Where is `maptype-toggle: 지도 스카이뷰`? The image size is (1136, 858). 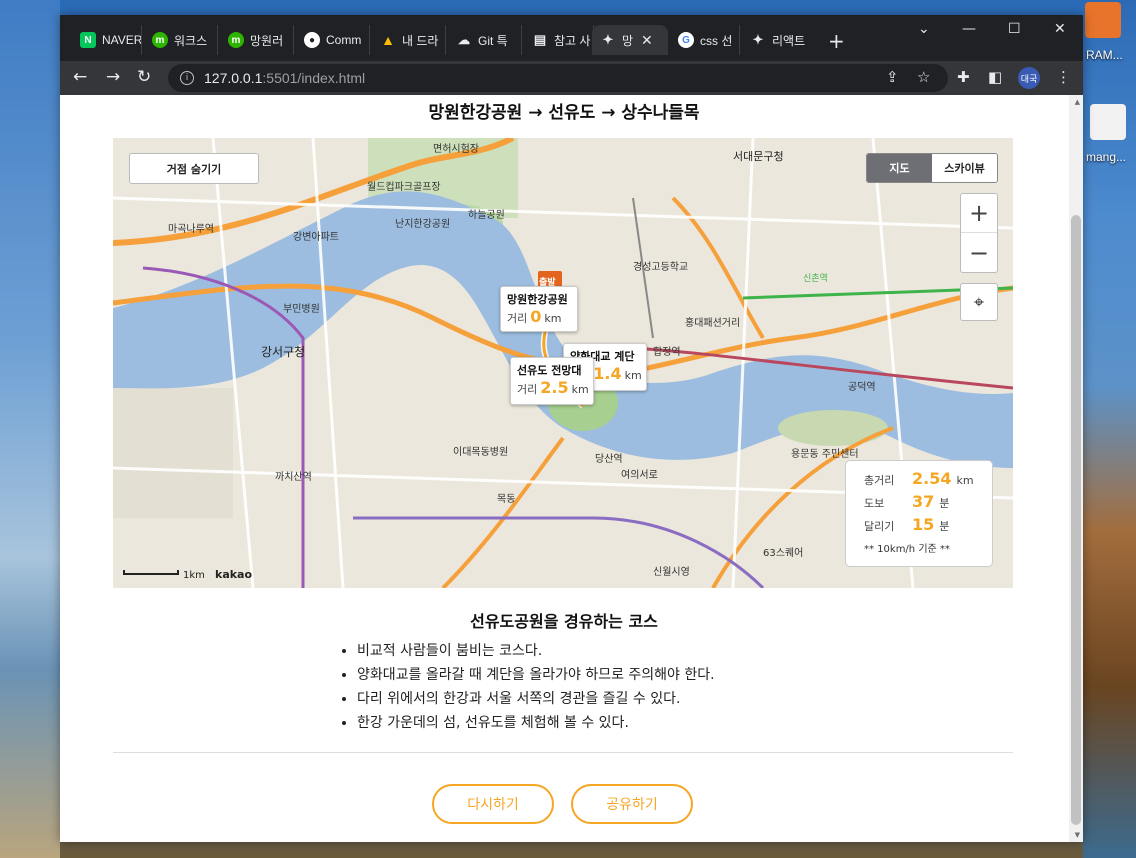 maptype-toggle: 지도 스카이뷰 is located at coordinates (932, 168).